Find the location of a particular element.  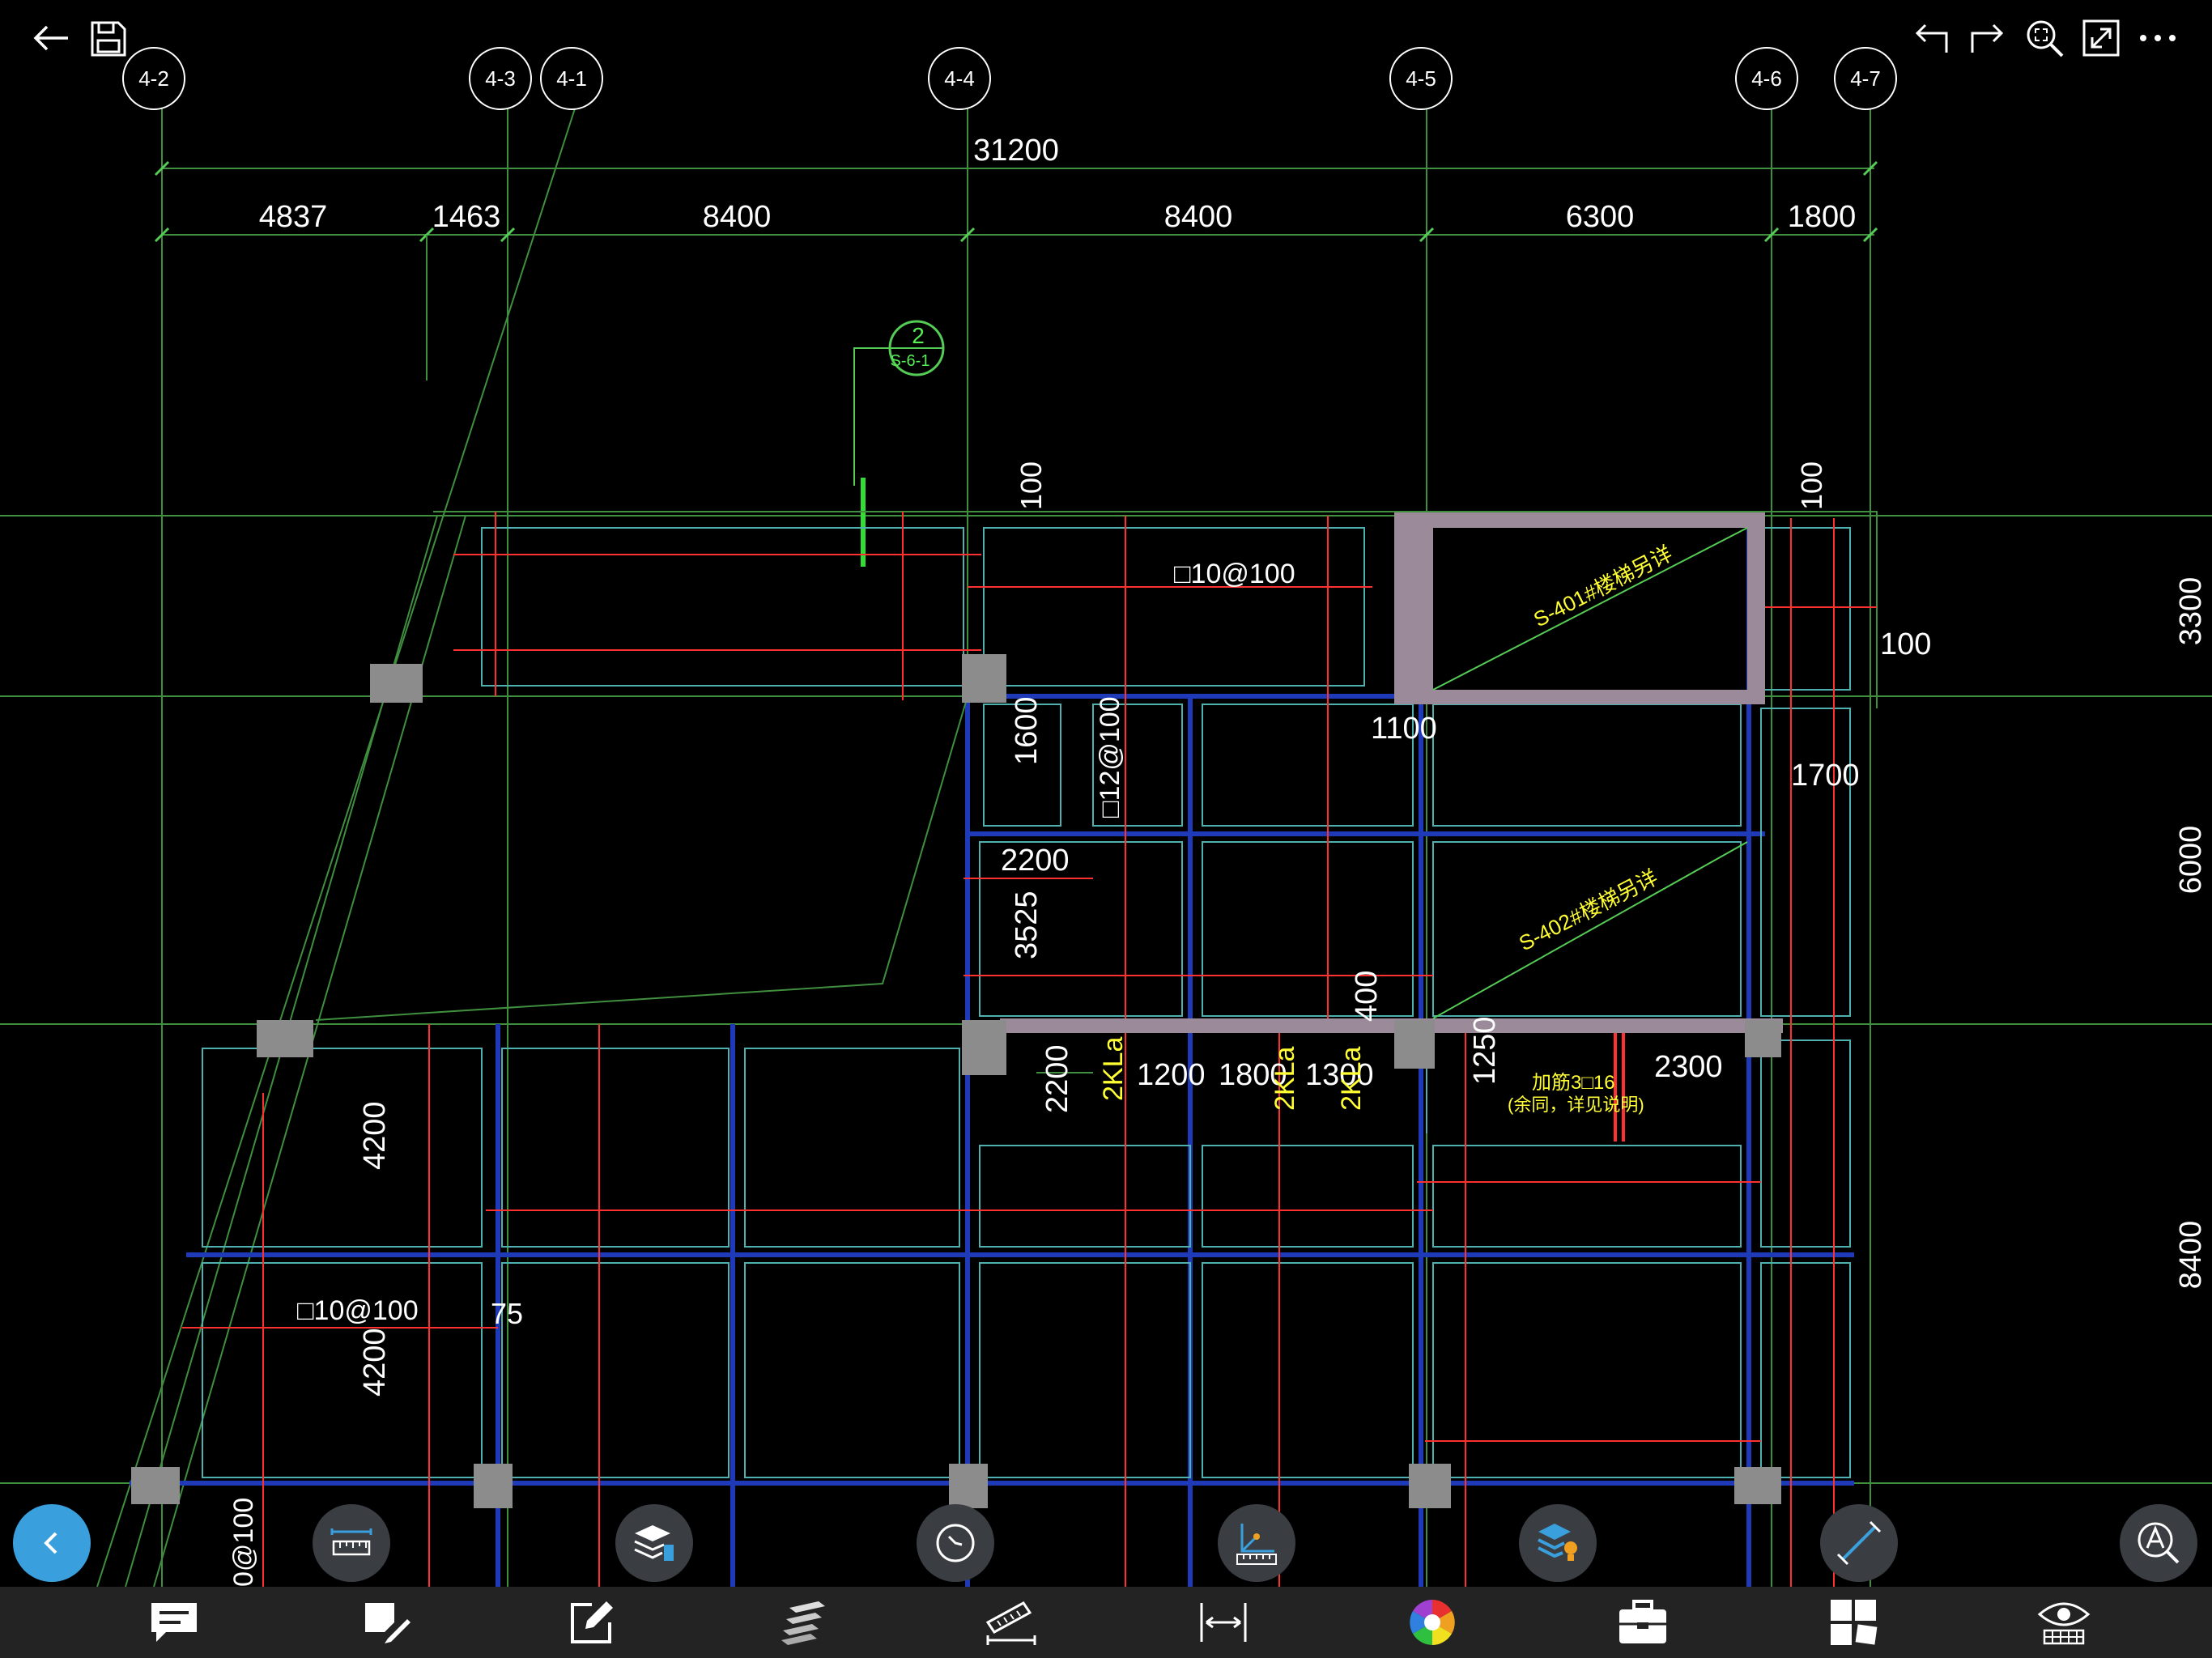

axis-label-4-2: 4-2 is located at coordinates (154, 78).